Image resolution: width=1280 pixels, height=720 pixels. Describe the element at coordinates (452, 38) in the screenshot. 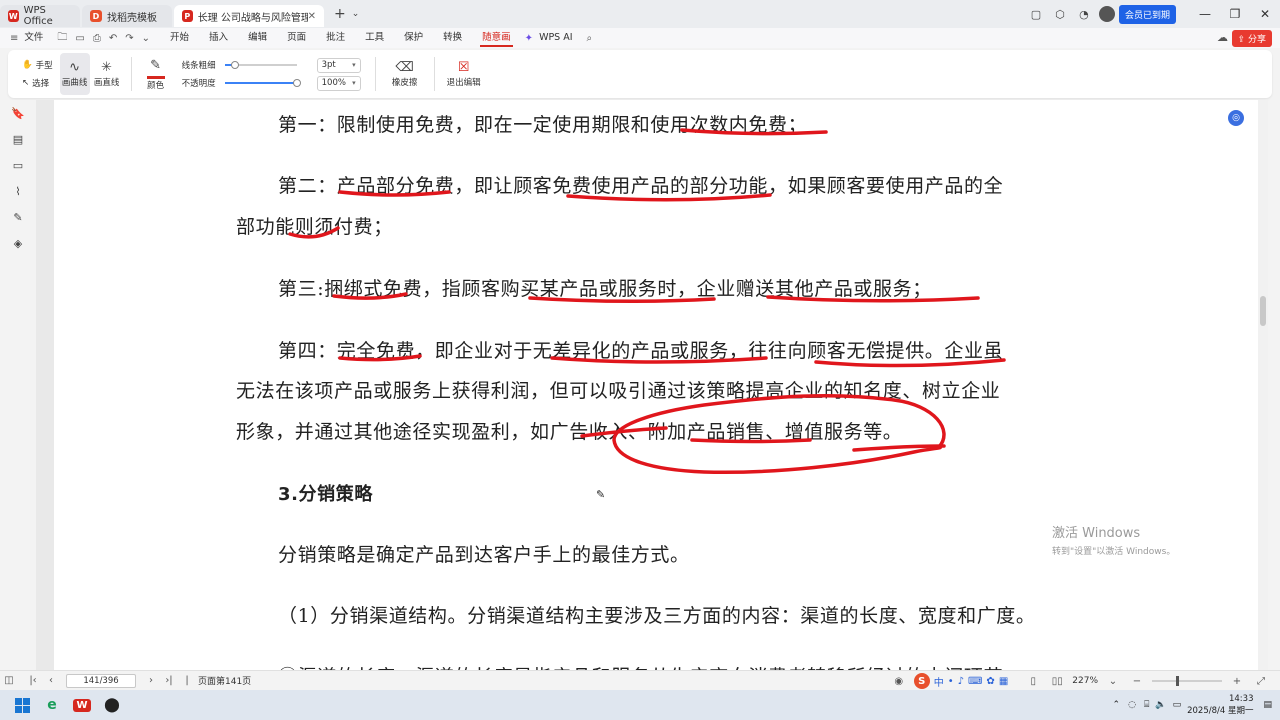

I see `menu-convert: 转换` at that location.